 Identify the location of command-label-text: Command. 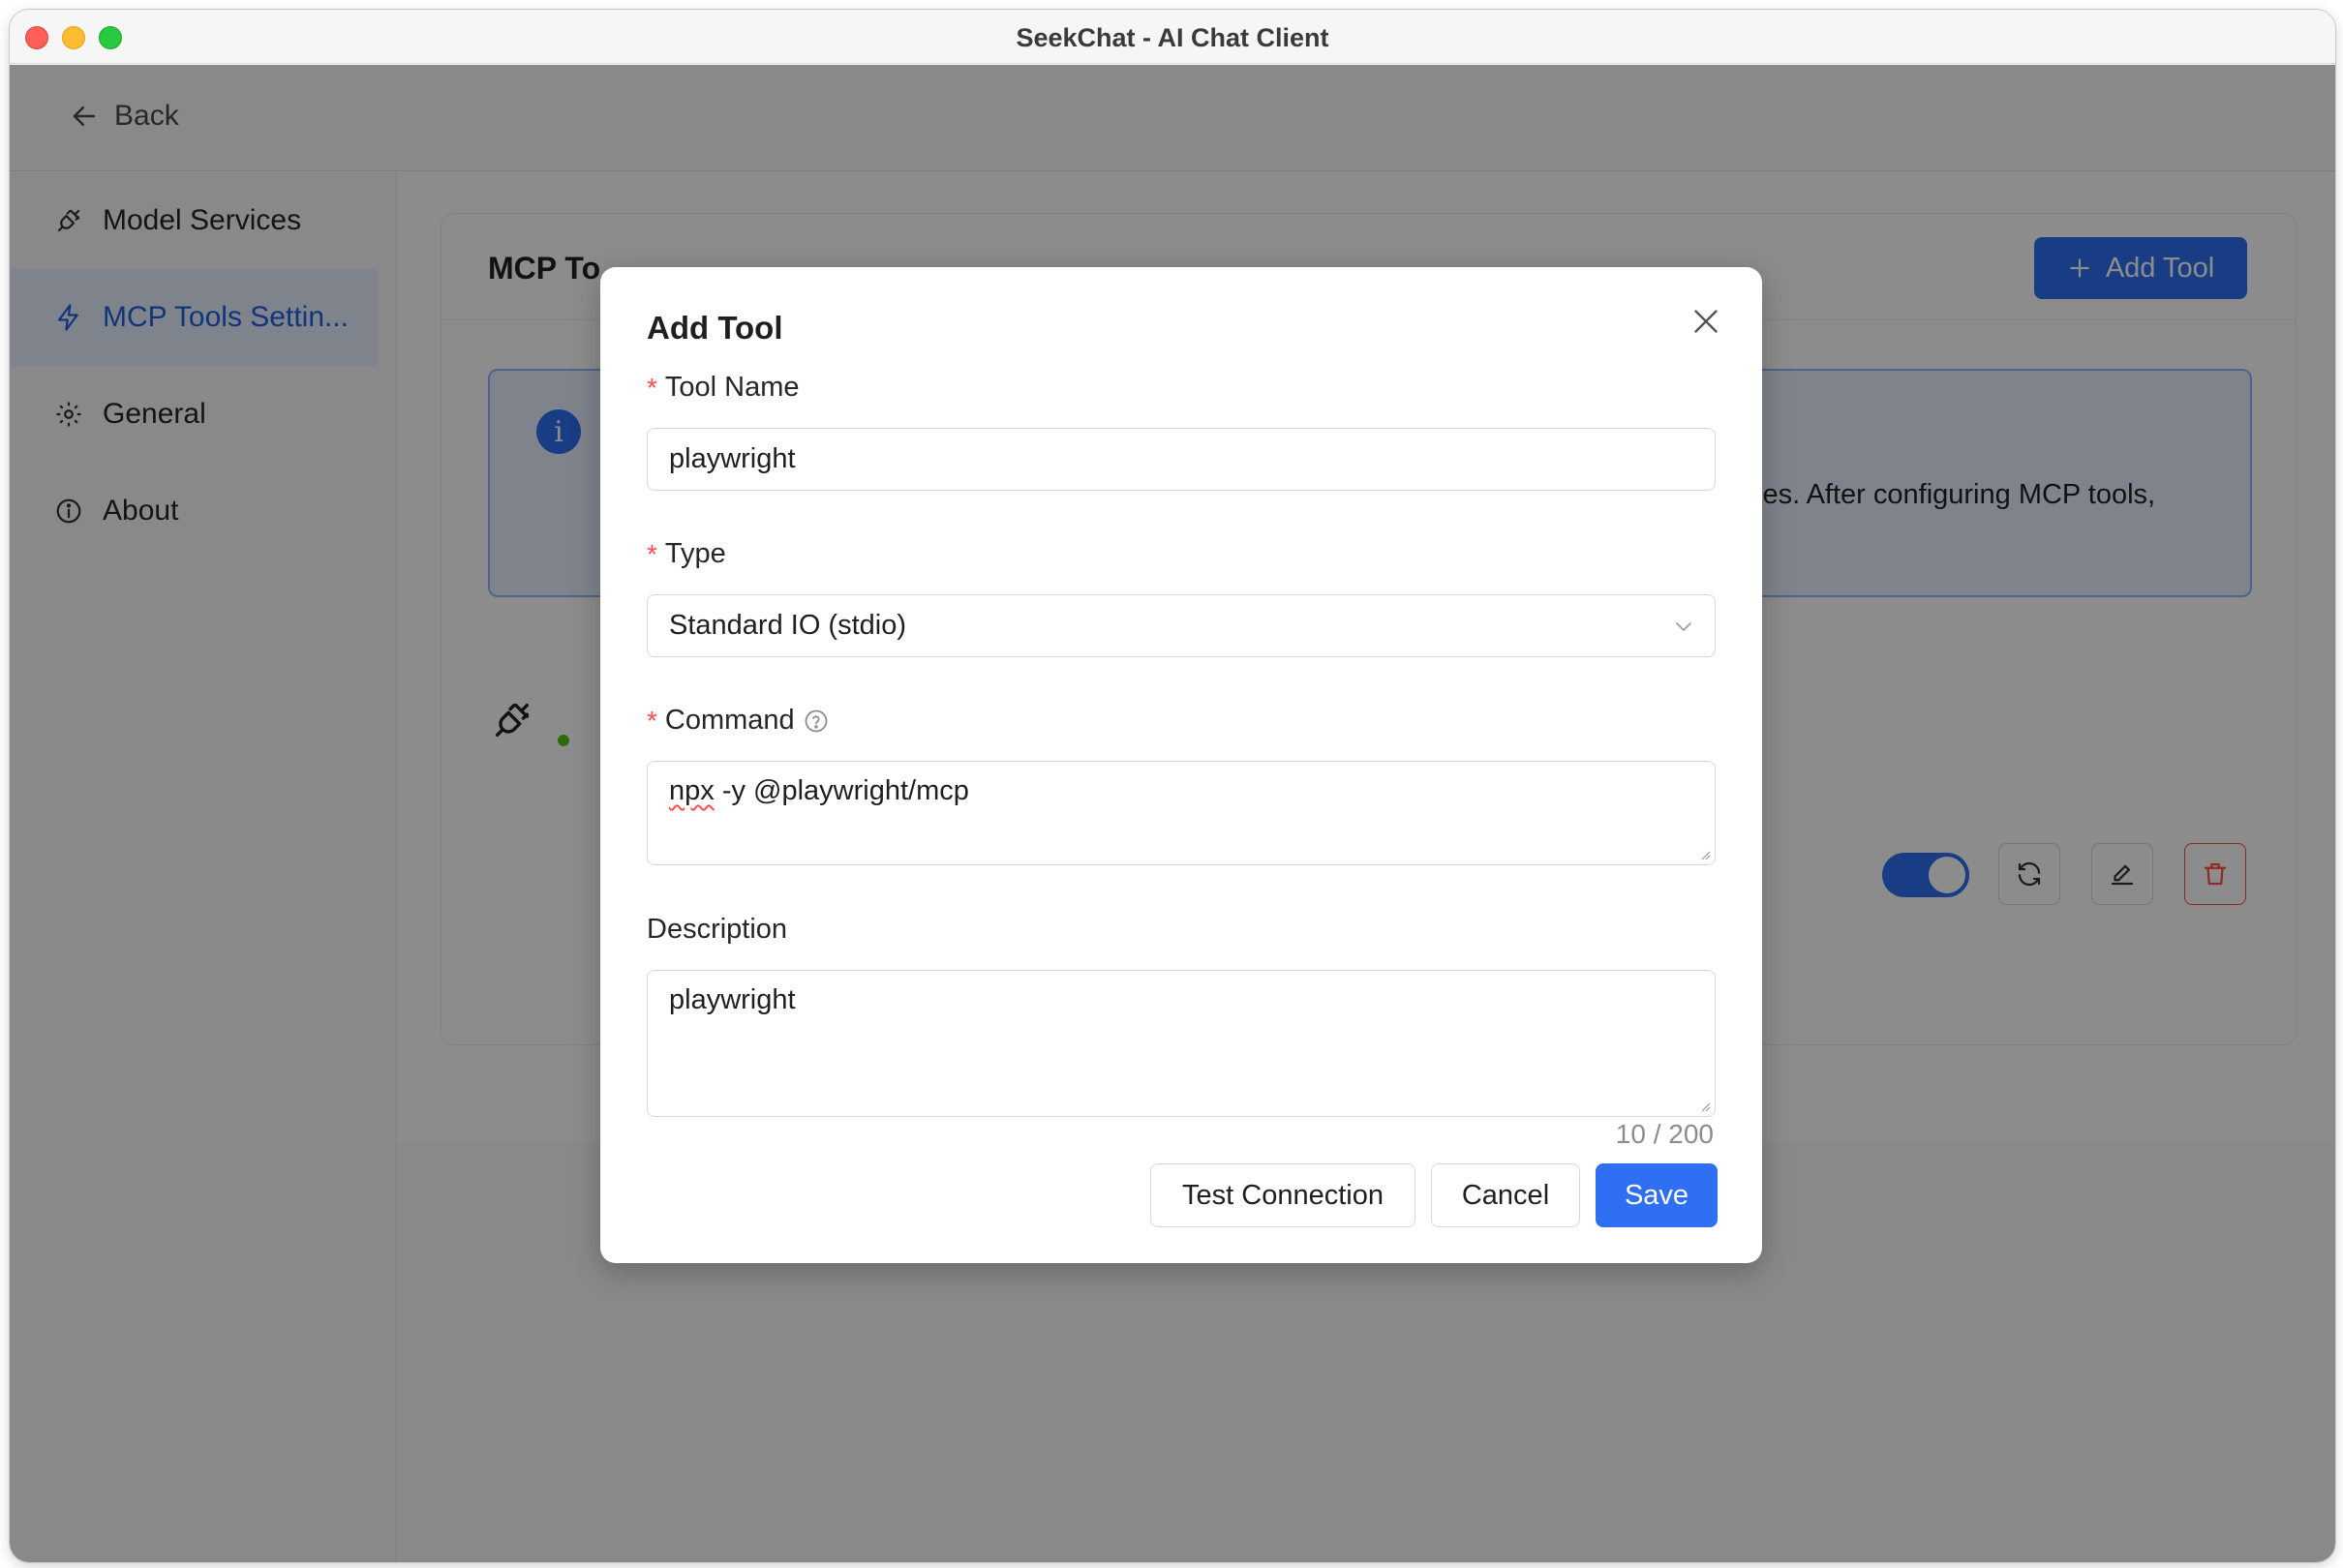
(729, 720).